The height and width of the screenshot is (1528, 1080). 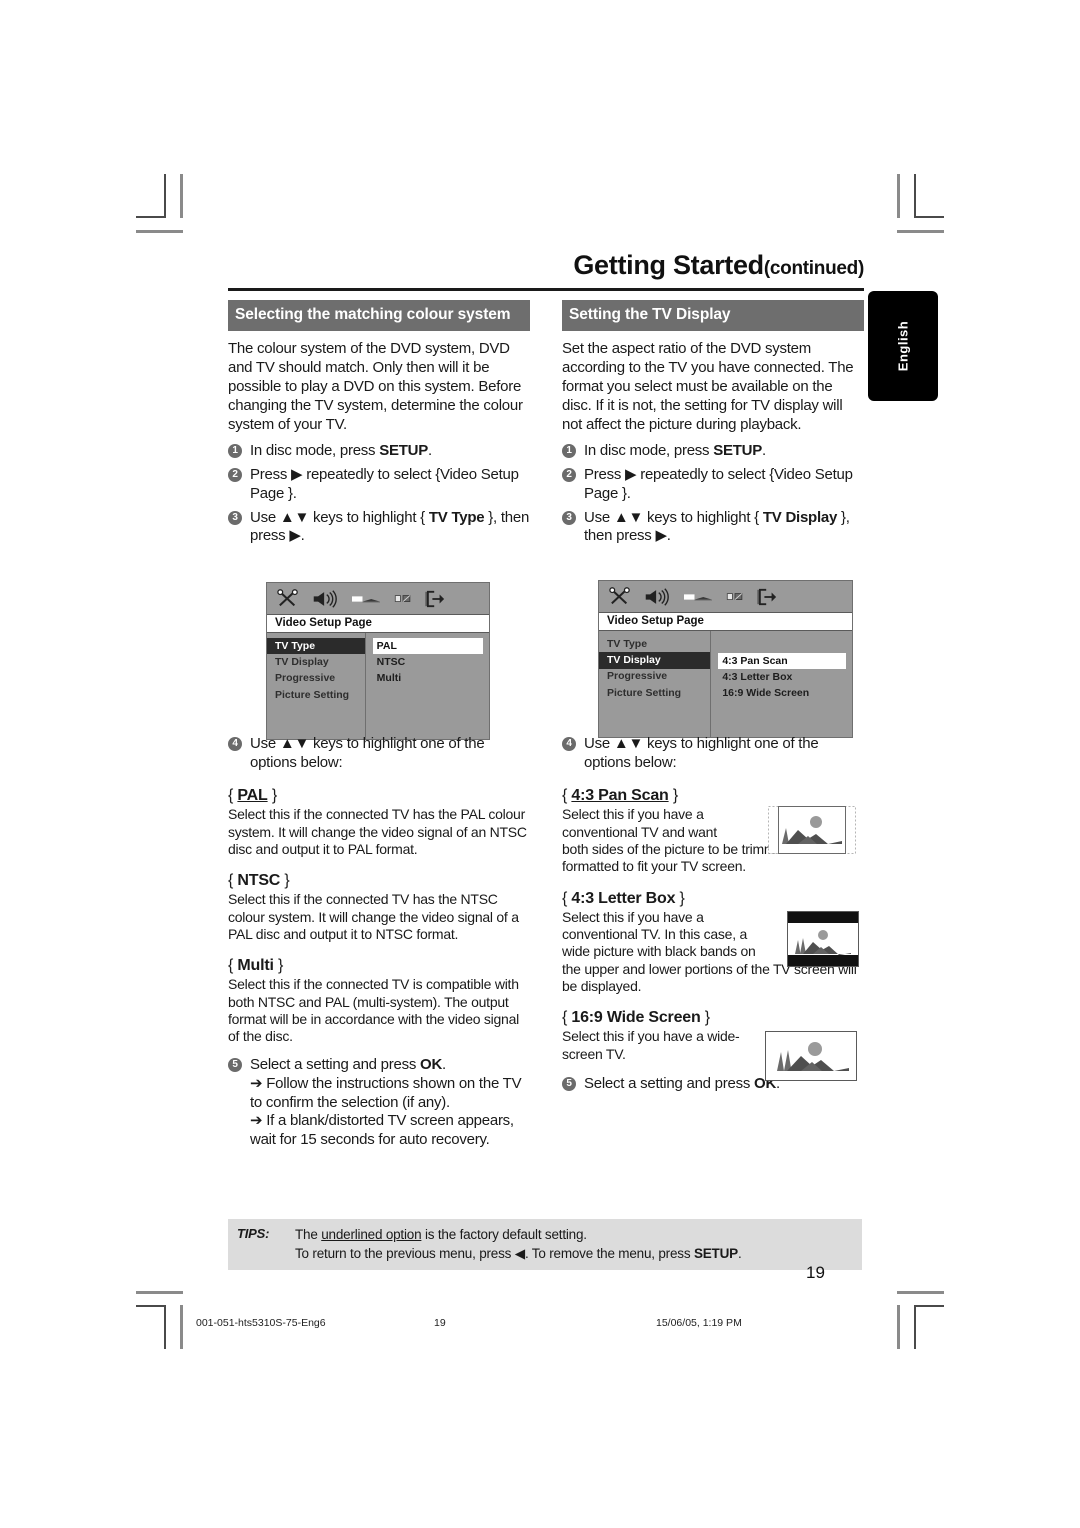 What do you see at coordinates (431, 1064) in the screenshot?
I see `step-keyword: OK` at bounding box center [431, 1064].